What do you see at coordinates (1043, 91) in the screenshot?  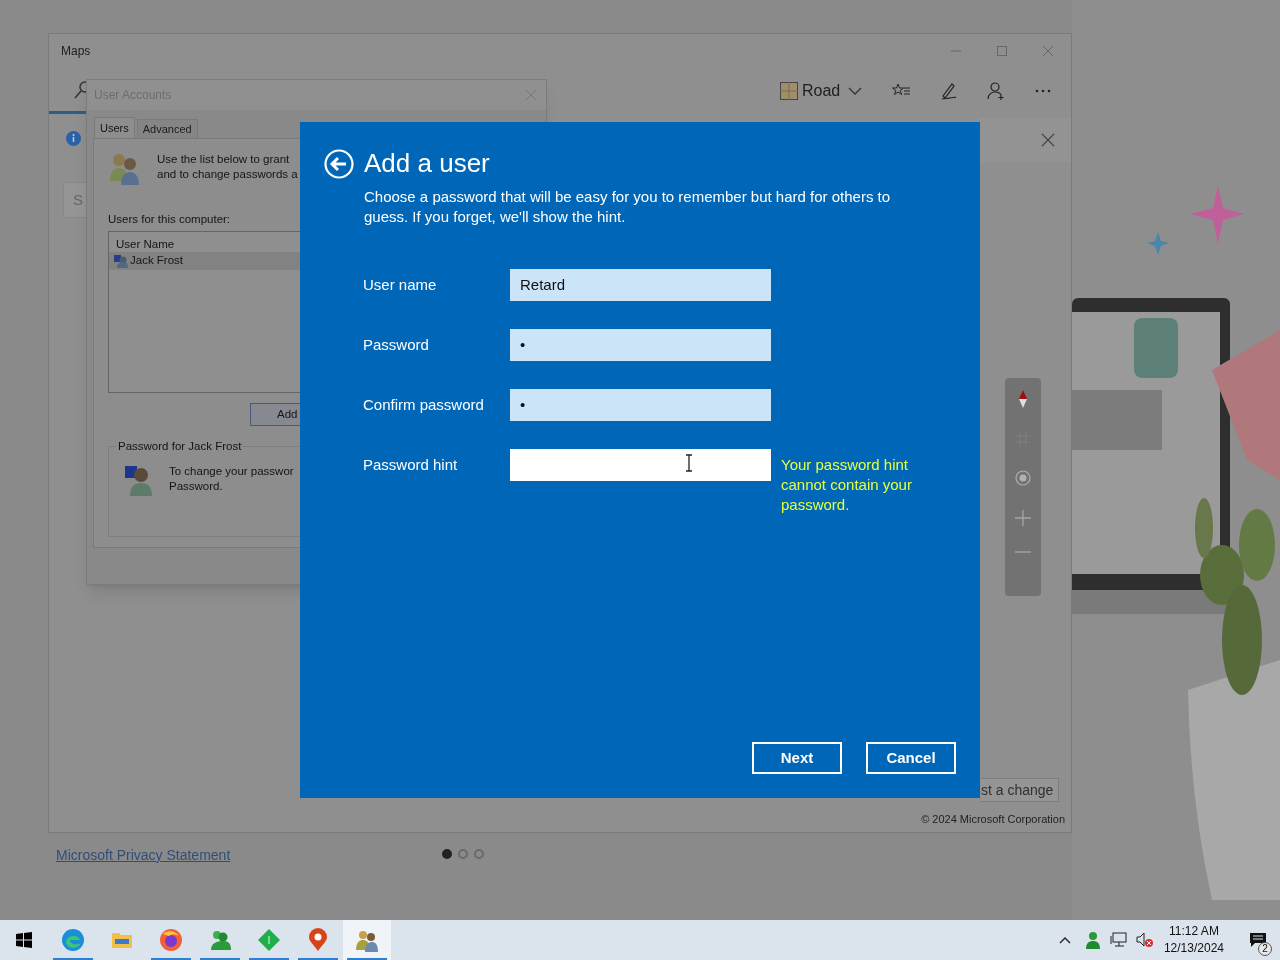 I see `more-icon` at bounding box center [1043, 91].